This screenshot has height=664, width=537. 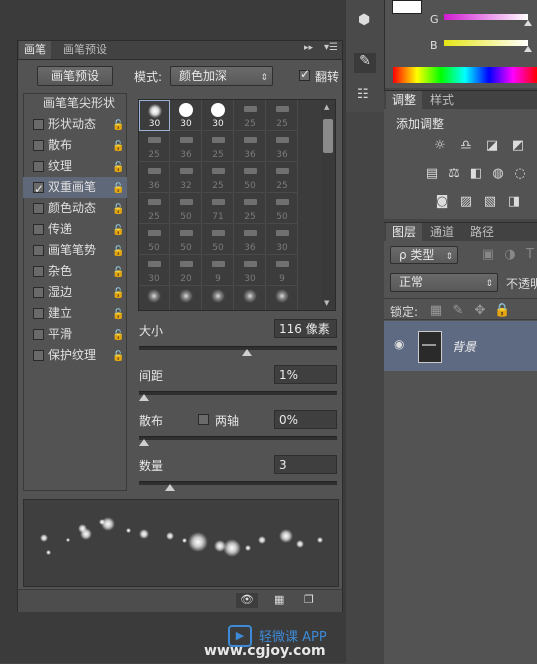 I want to click on lock-all-icon: 🔒, so click(x=502, y=311).